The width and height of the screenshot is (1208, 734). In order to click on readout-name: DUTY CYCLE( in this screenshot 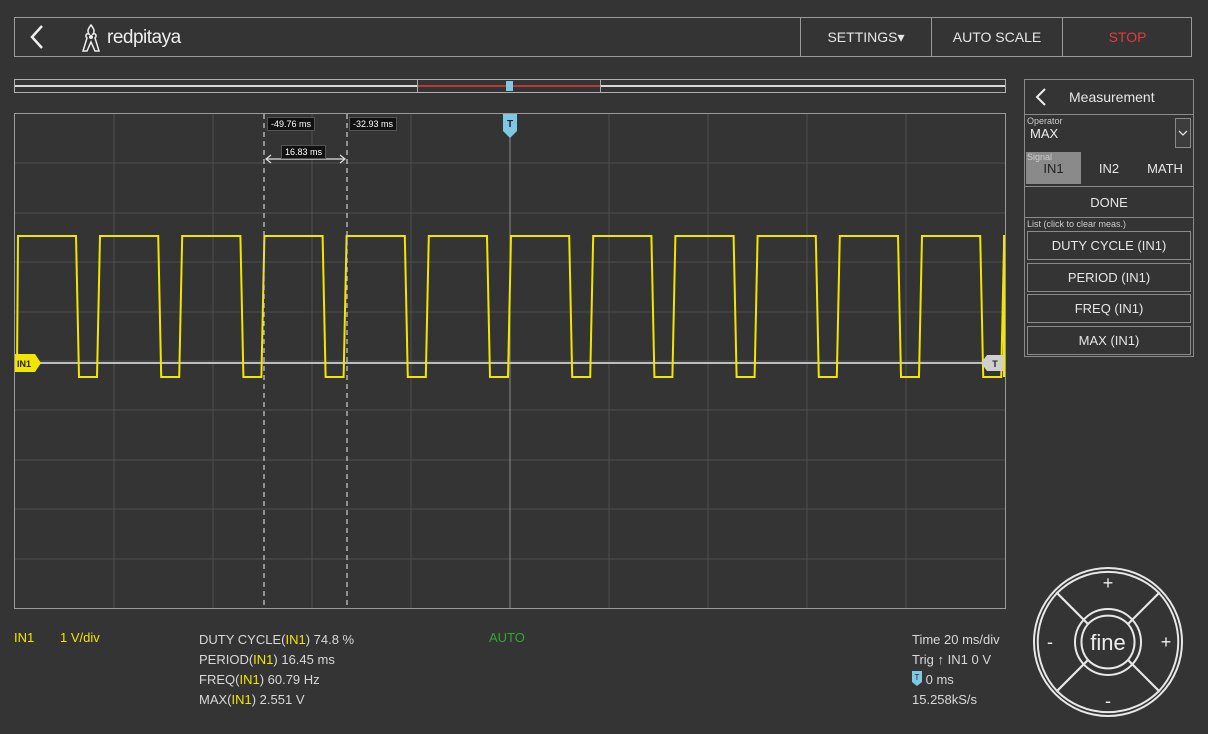, I will do `click(242, 639)`.